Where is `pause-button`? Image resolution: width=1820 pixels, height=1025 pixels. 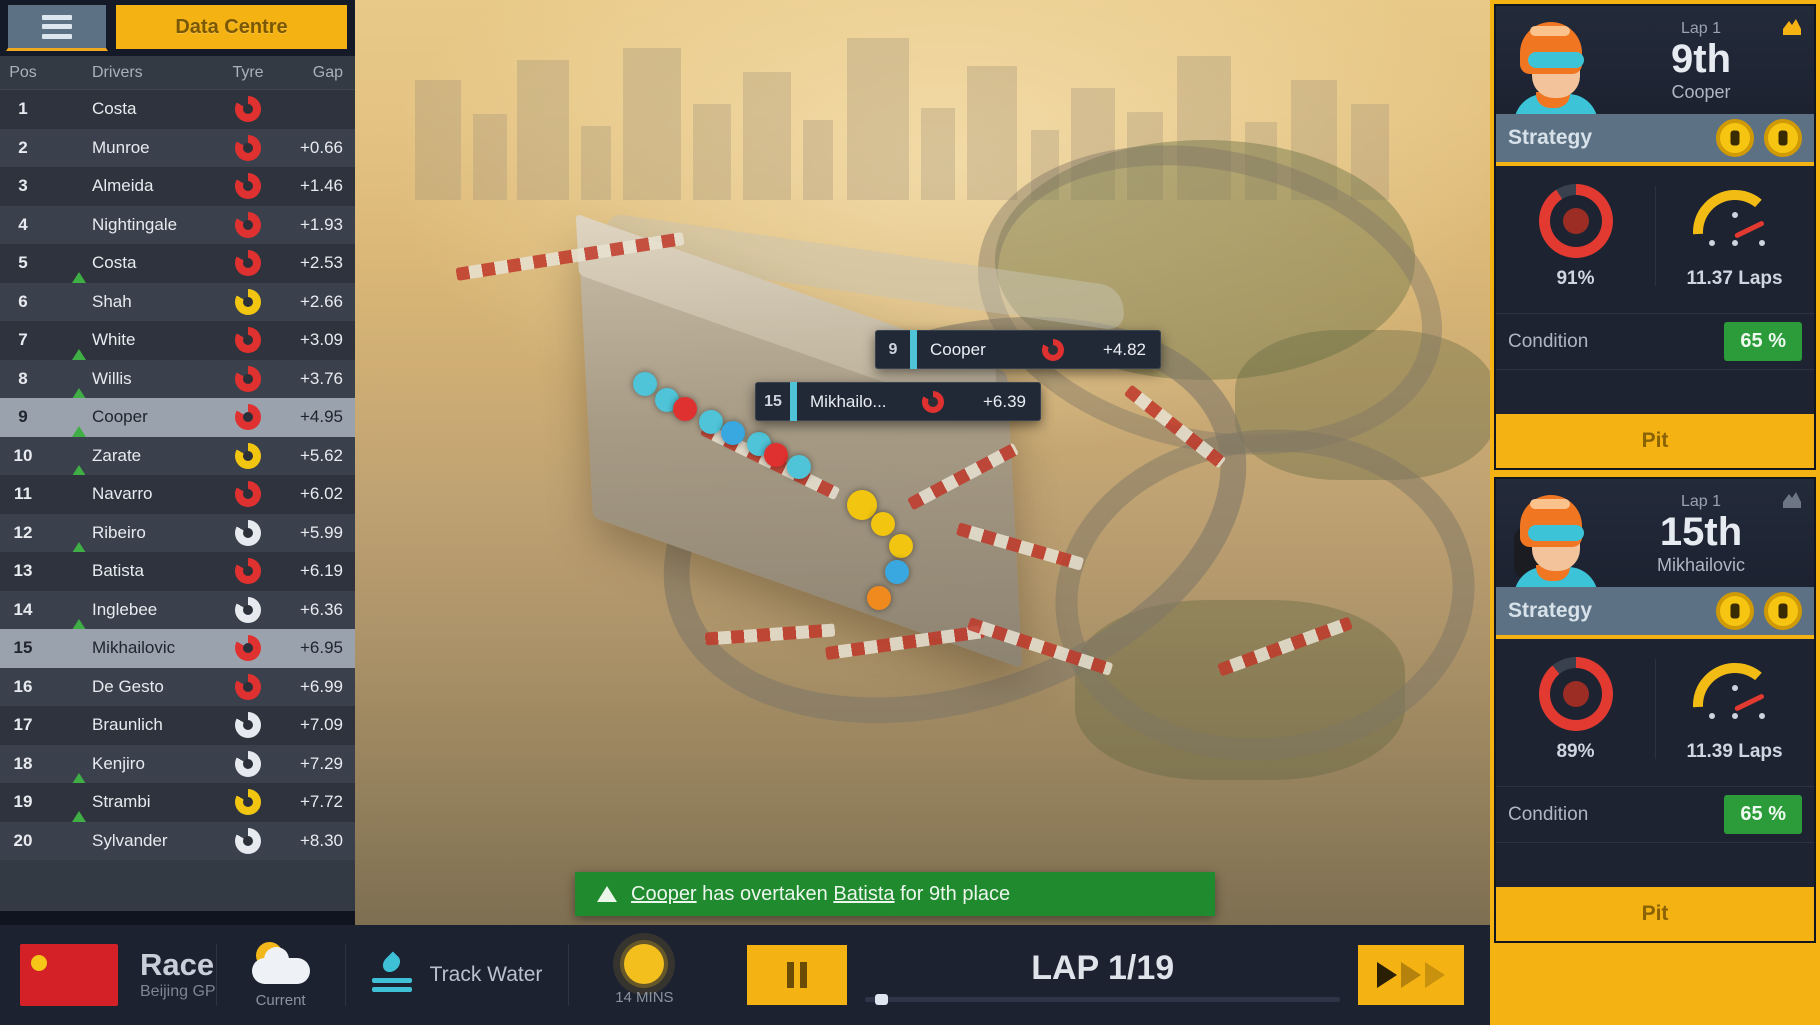 pause-button is located at coordinates (797, 975).